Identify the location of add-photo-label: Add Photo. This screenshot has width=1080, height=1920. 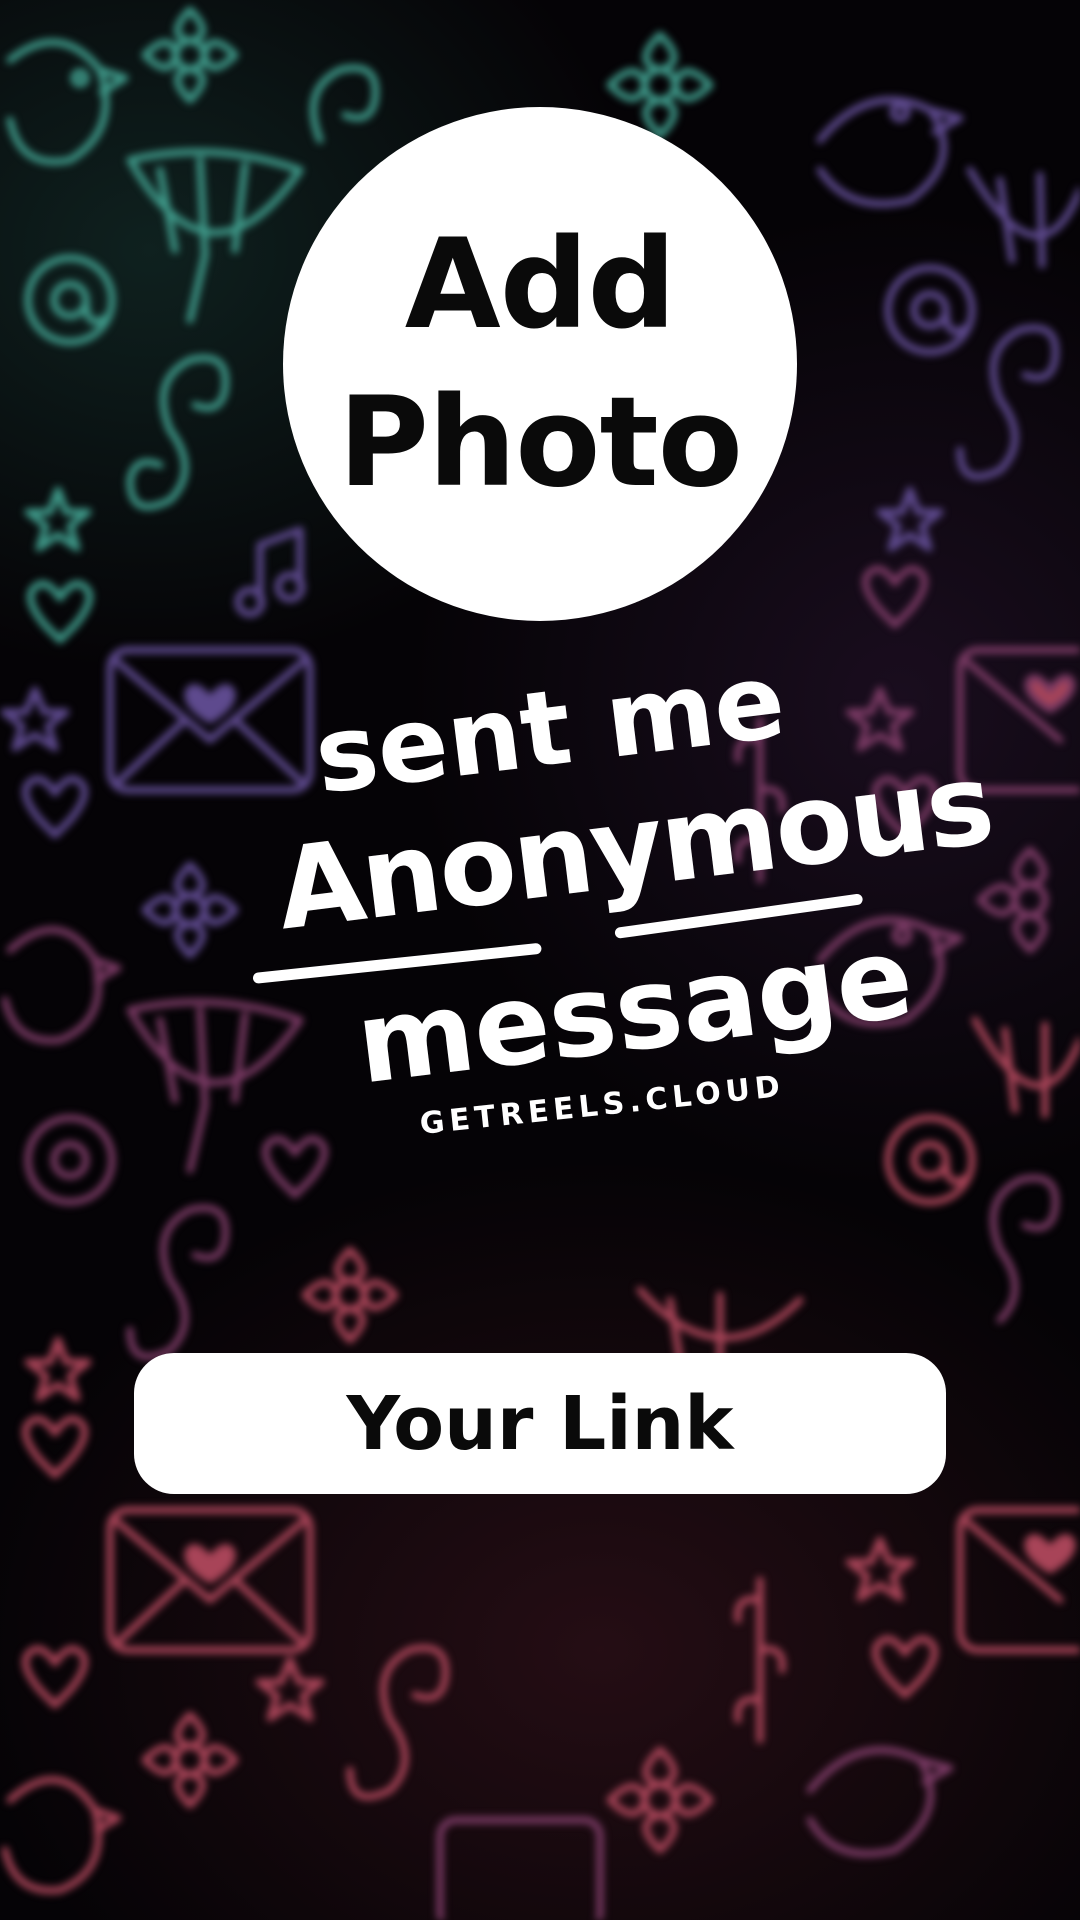
(540, 364).